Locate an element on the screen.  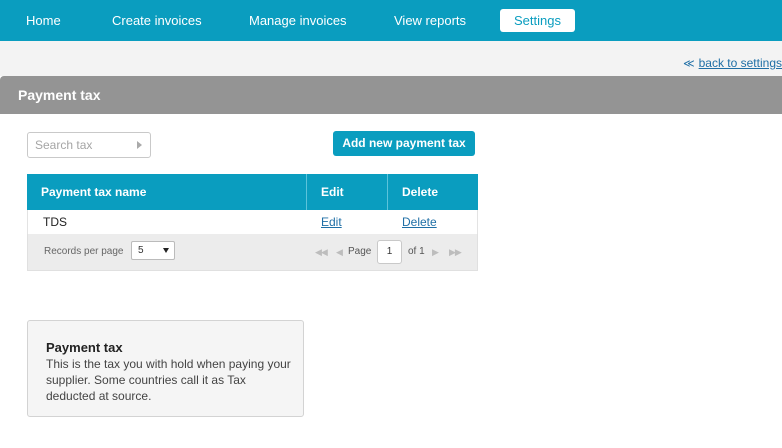
page-header-bar: Payment tax is located at coordinates (391, 95).